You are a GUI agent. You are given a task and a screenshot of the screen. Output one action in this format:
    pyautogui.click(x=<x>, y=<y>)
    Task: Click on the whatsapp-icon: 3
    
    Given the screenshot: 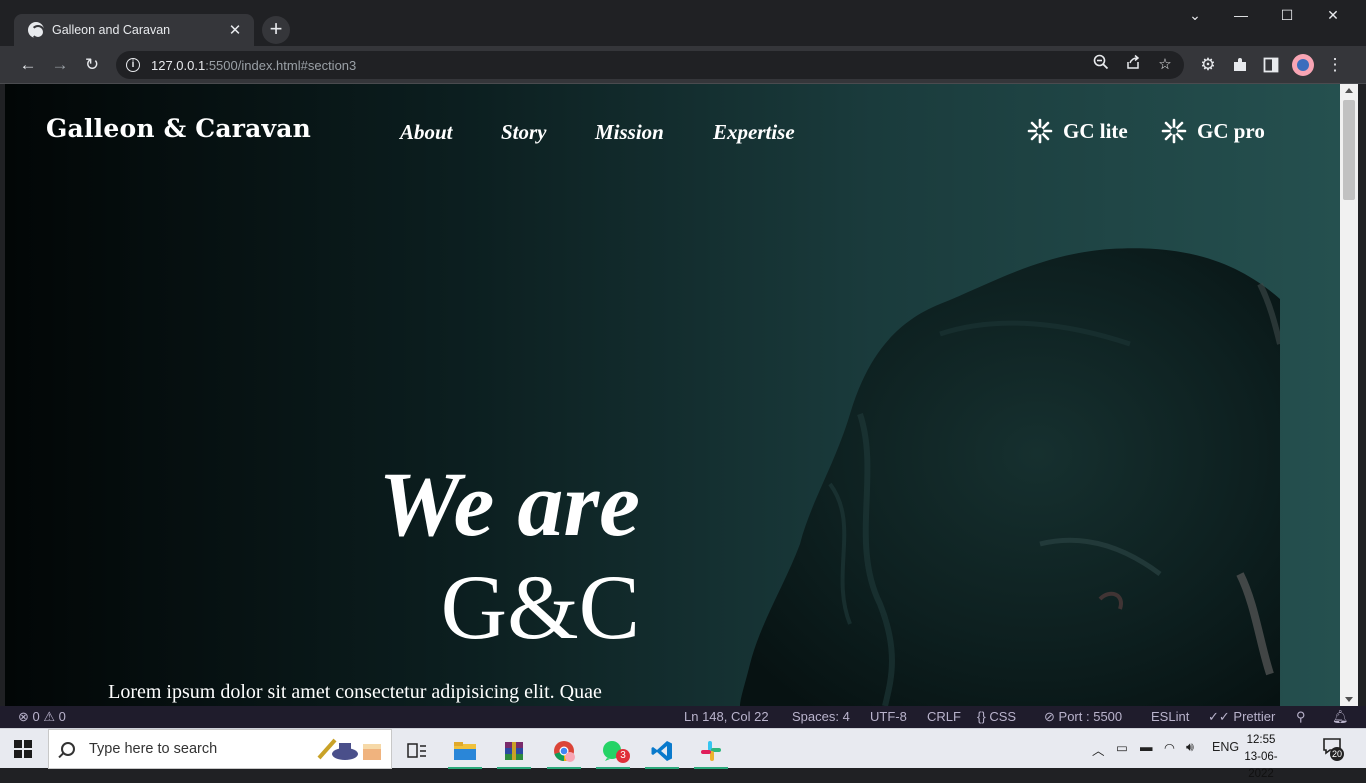 What is the action you would take?
    pyautogui.click(x=613, y=751)
    